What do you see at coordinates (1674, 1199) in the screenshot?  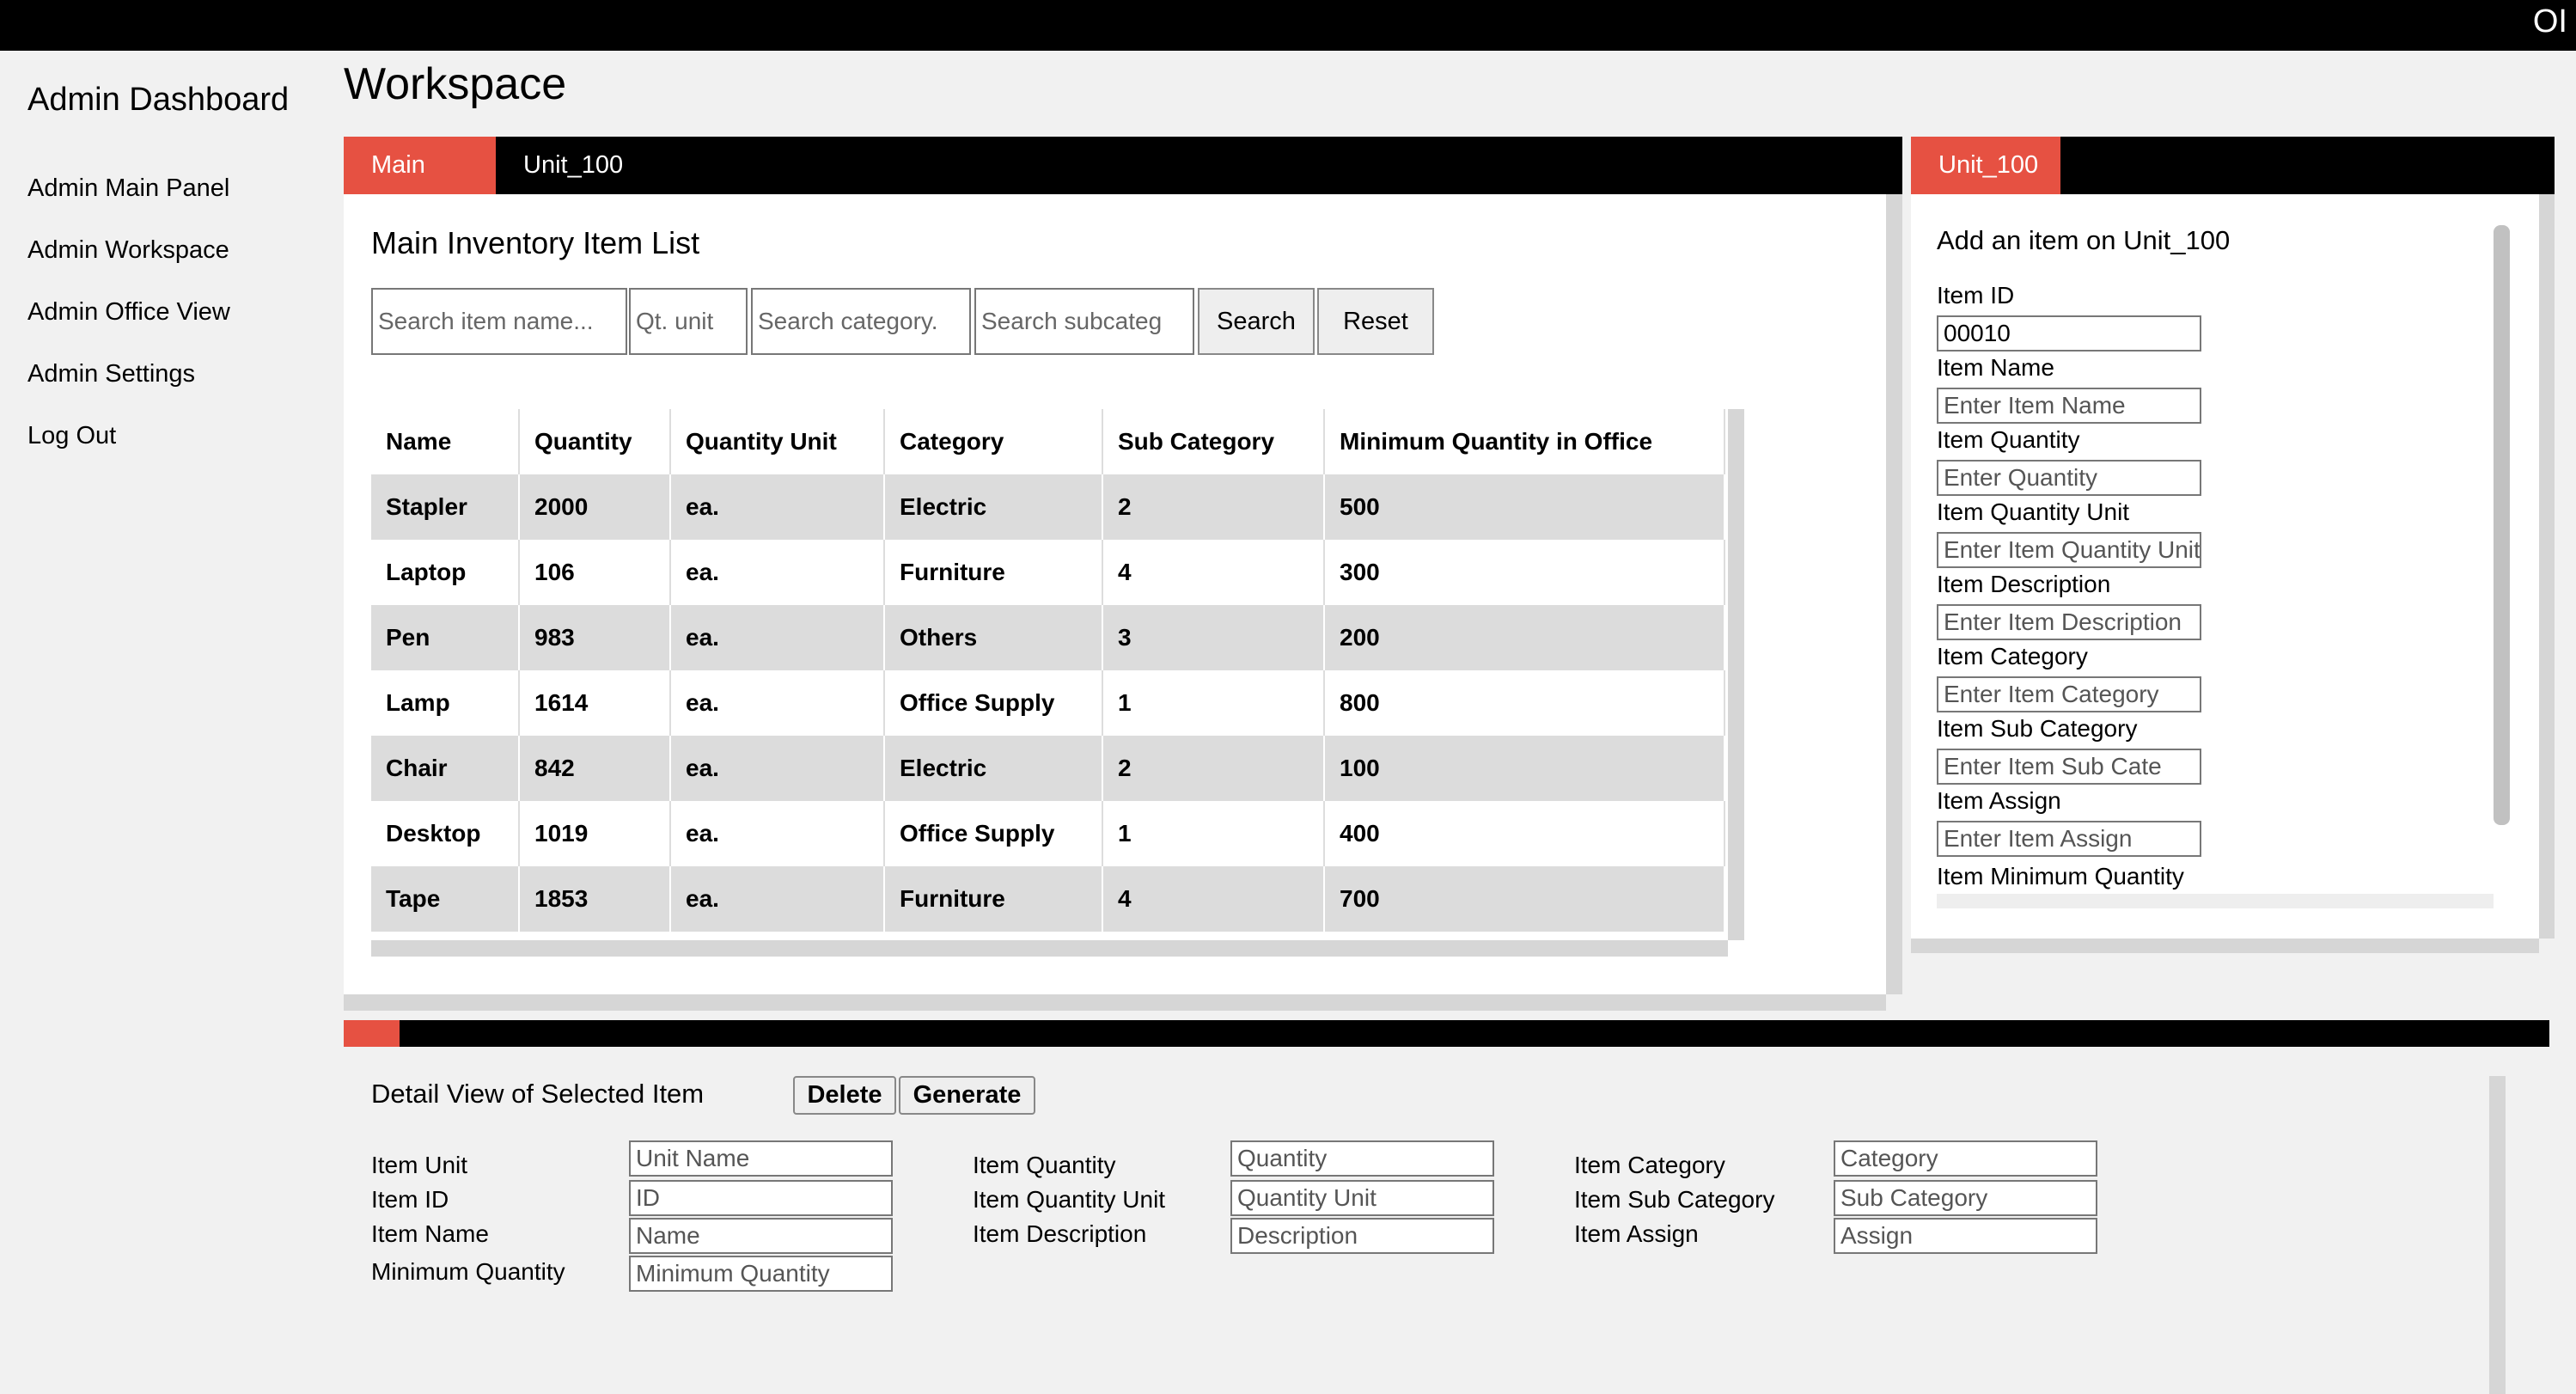 I see `detail-field-label: Item Sub Category` at bounding box center [1674, 1199].